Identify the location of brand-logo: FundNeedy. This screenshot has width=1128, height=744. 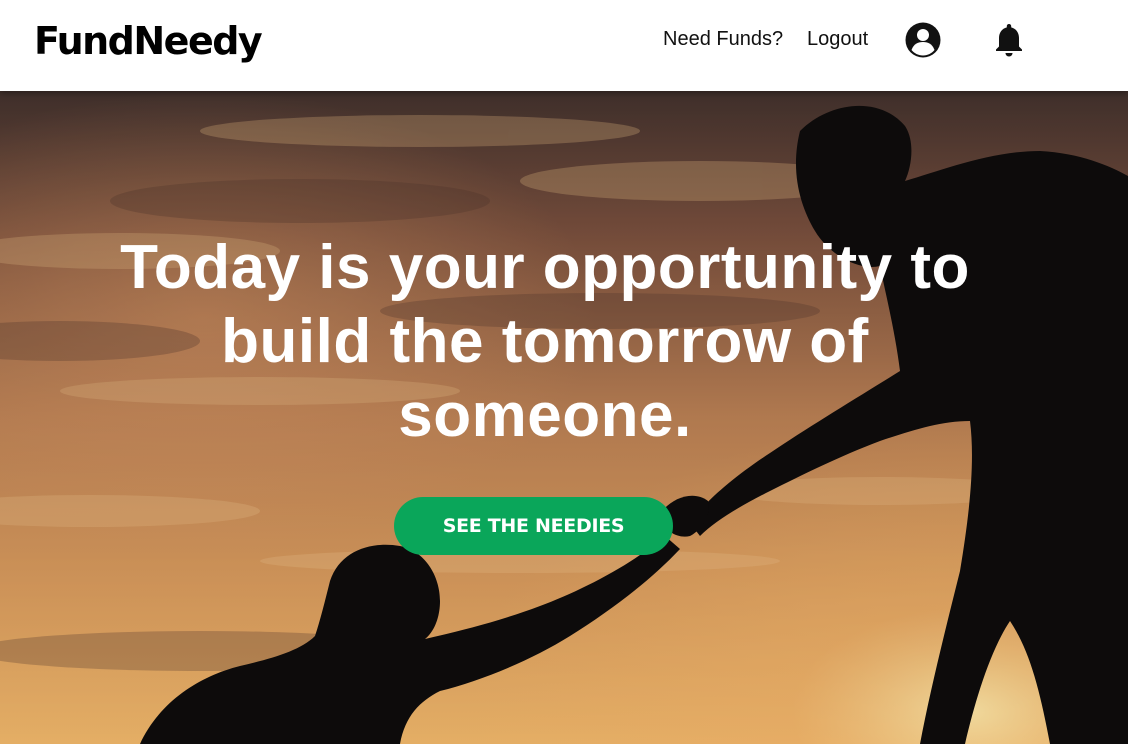
(148, 41).